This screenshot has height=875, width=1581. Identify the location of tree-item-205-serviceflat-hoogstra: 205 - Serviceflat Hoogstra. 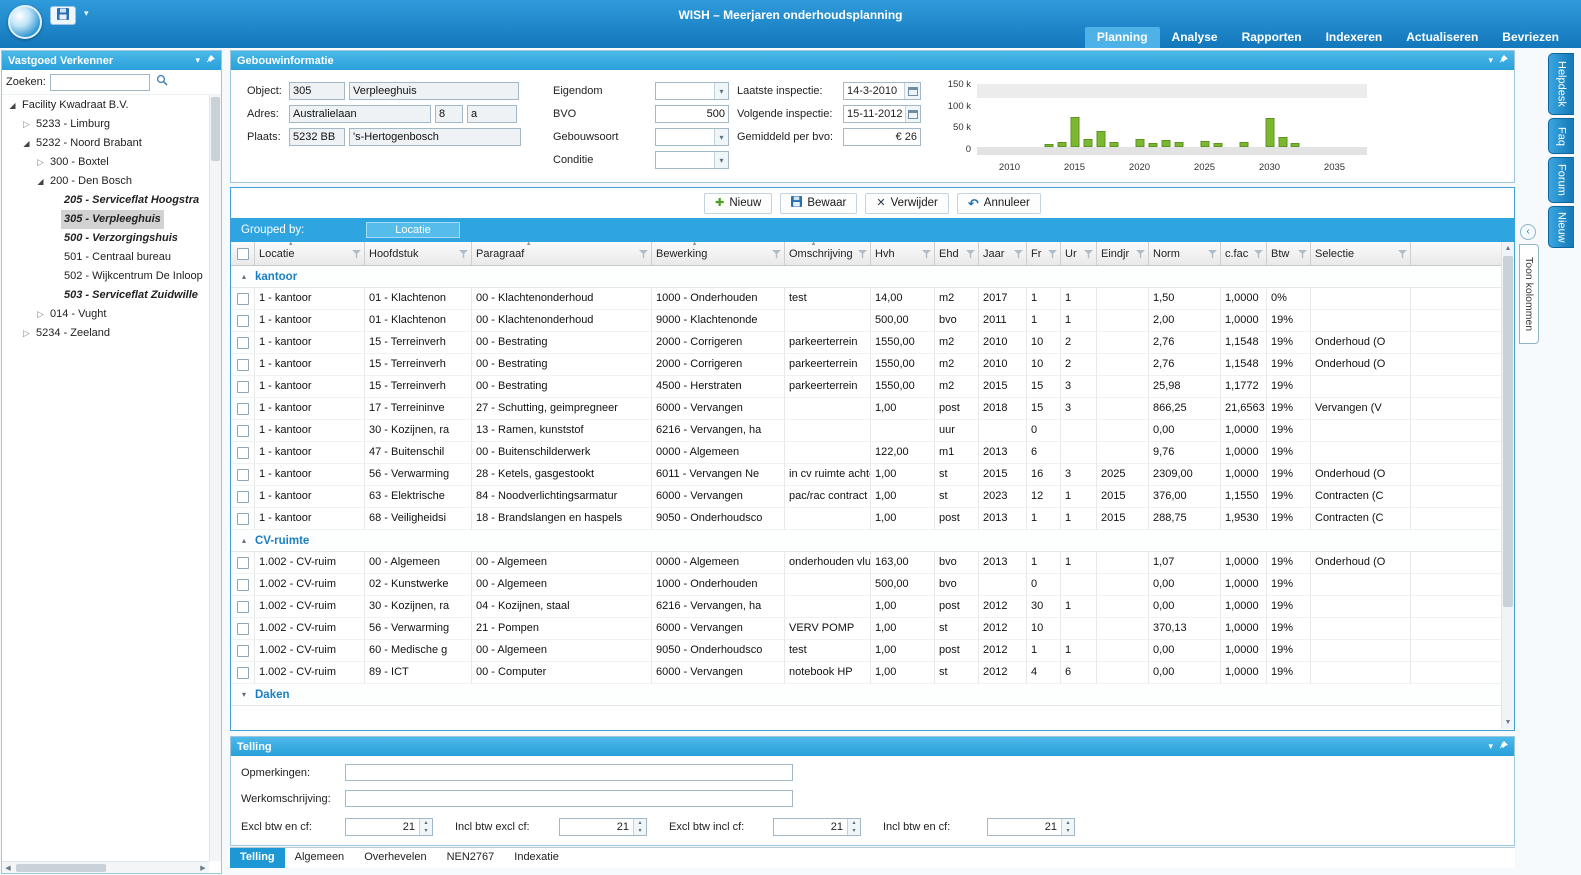
(105, 200).